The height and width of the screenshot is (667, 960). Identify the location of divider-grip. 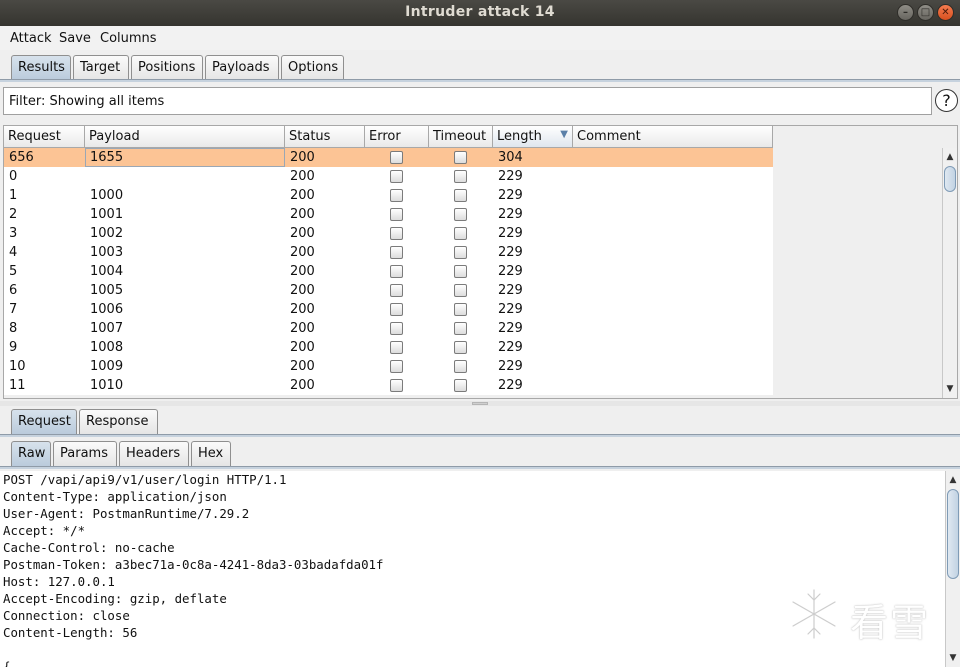
(480, 403).